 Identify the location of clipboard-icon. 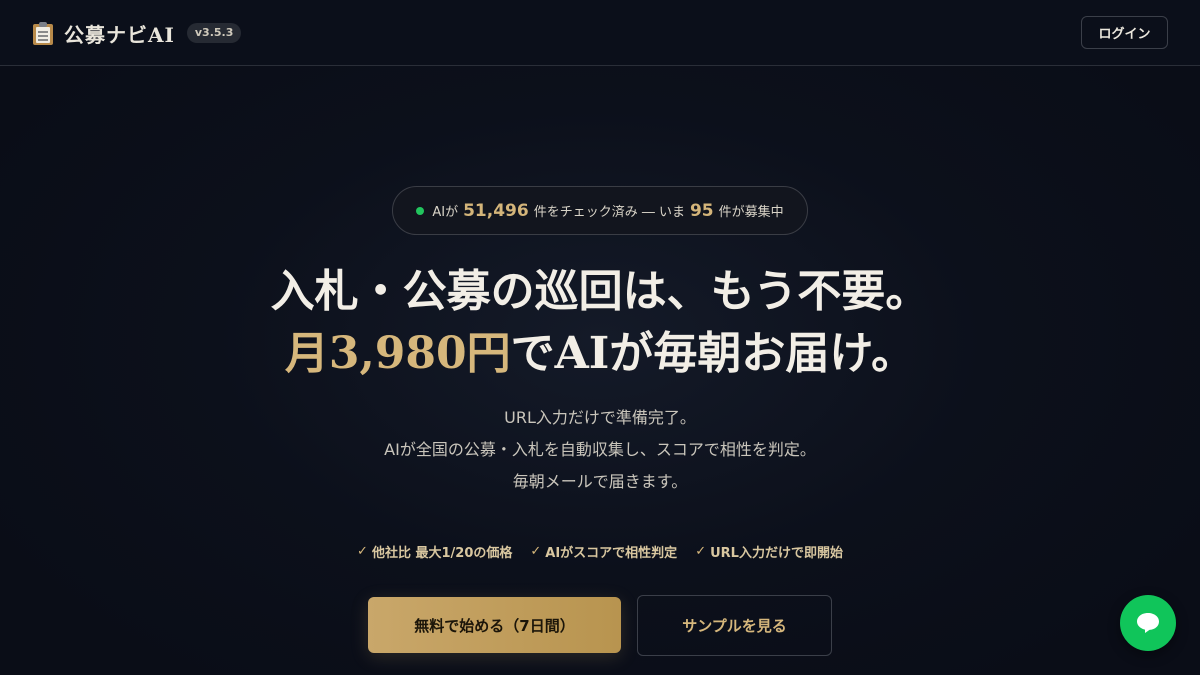
(43, 33).